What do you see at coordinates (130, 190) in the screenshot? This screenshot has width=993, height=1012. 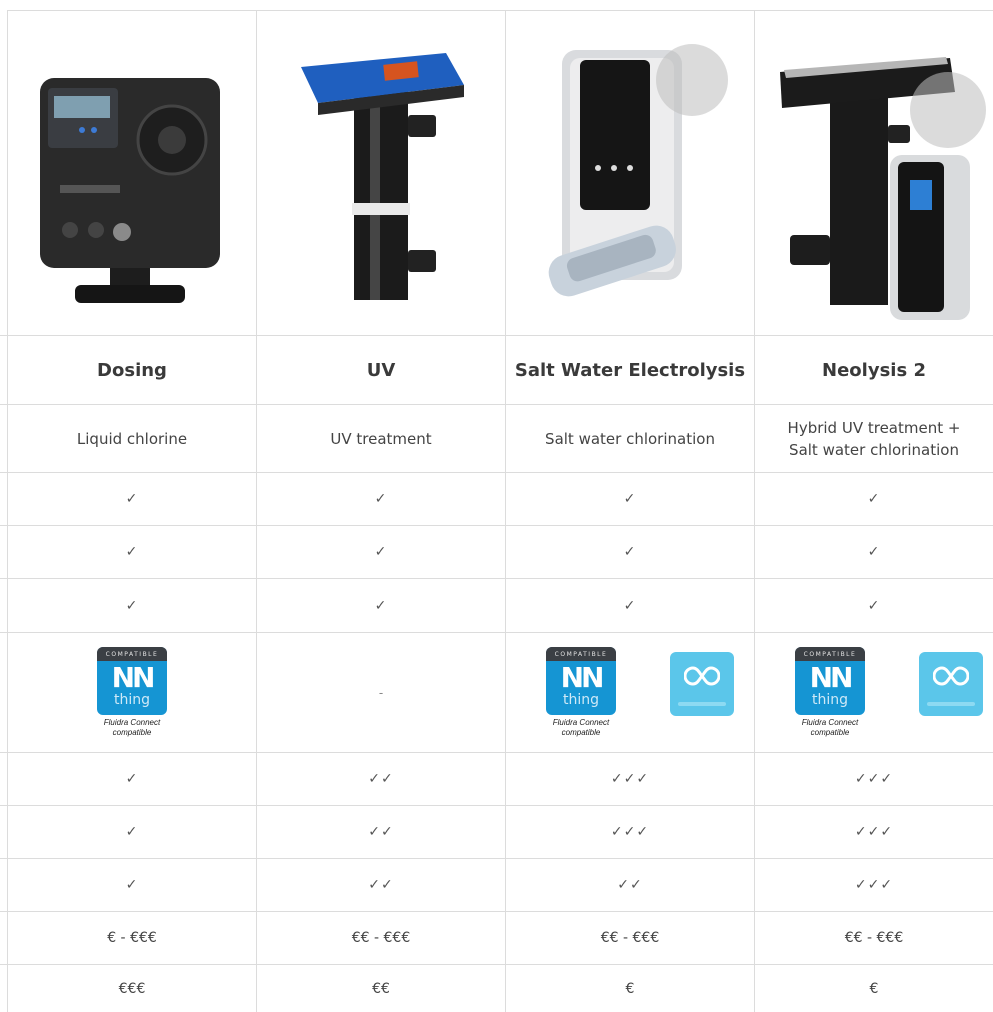 I see `product-image-dosing` at bounding box center [130, 190].